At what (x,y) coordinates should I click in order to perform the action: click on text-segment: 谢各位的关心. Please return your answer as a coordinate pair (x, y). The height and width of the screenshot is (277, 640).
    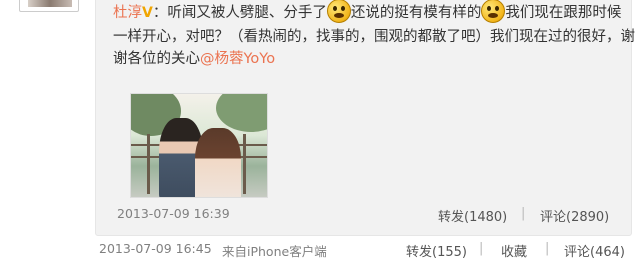
    Looking at the image, I should click on (156, 59).